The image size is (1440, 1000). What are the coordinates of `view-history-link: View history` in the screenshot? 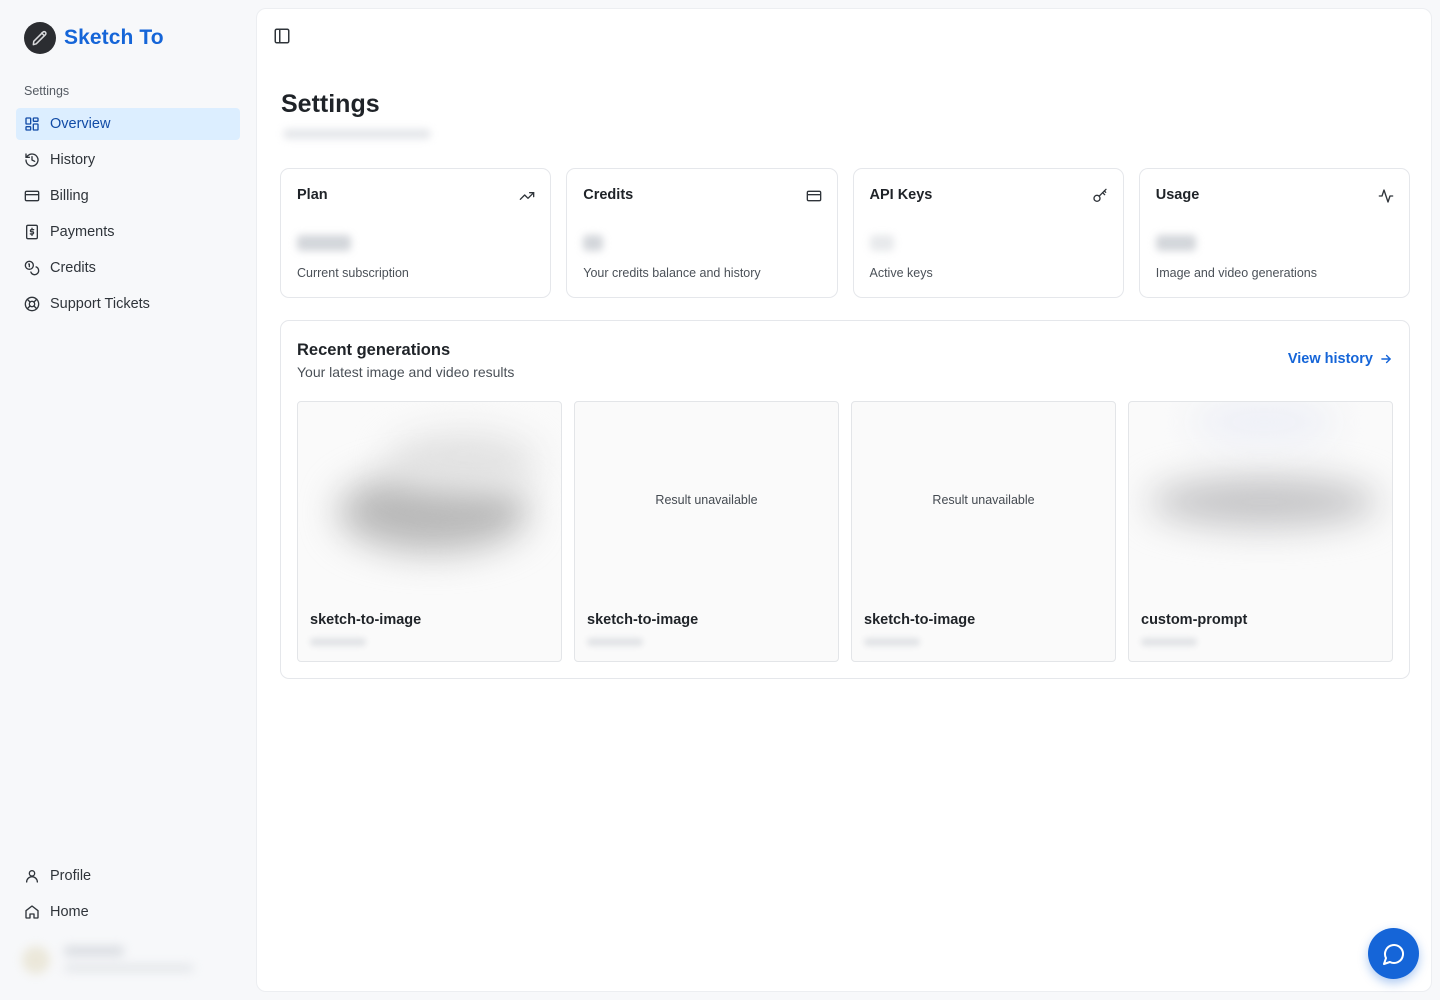 It's located at (1340, 359).